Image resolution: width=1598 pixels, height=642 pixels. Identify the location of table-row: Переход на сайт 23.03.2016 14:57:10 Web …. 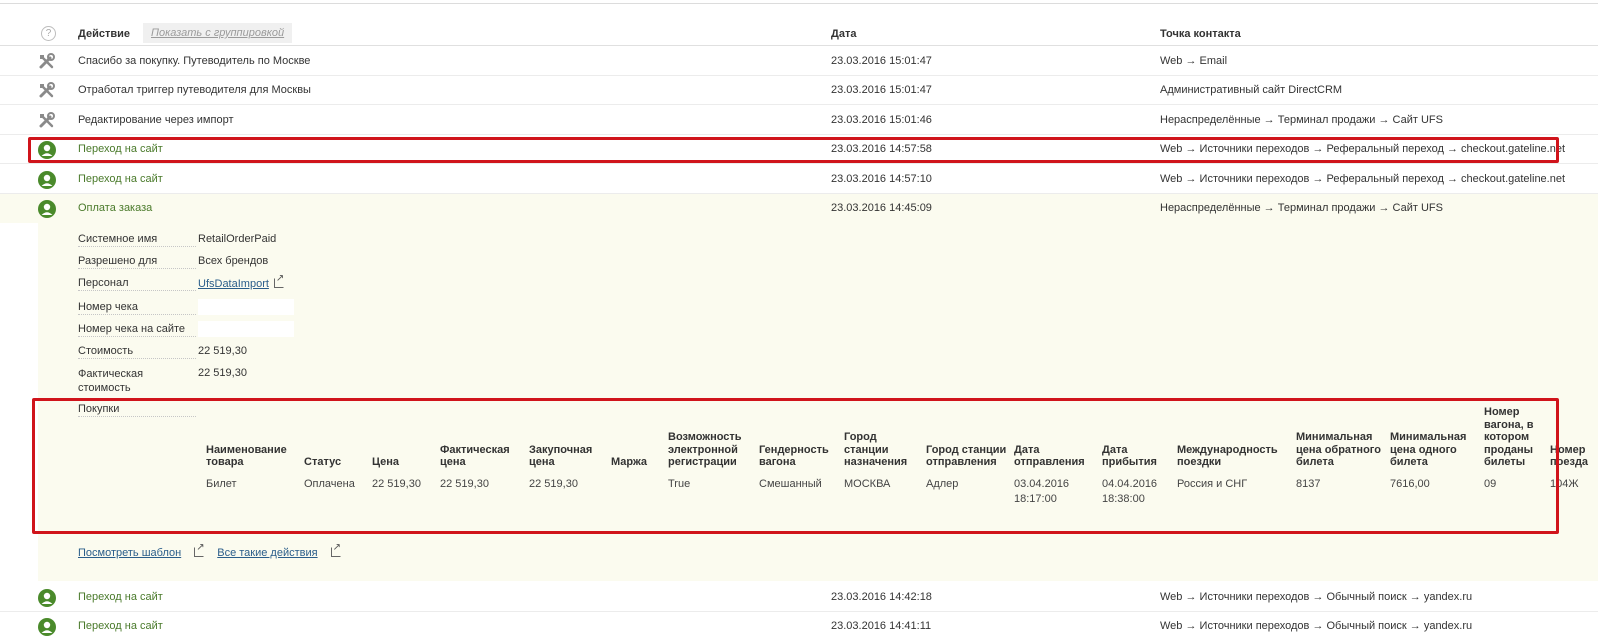
(799, 179).